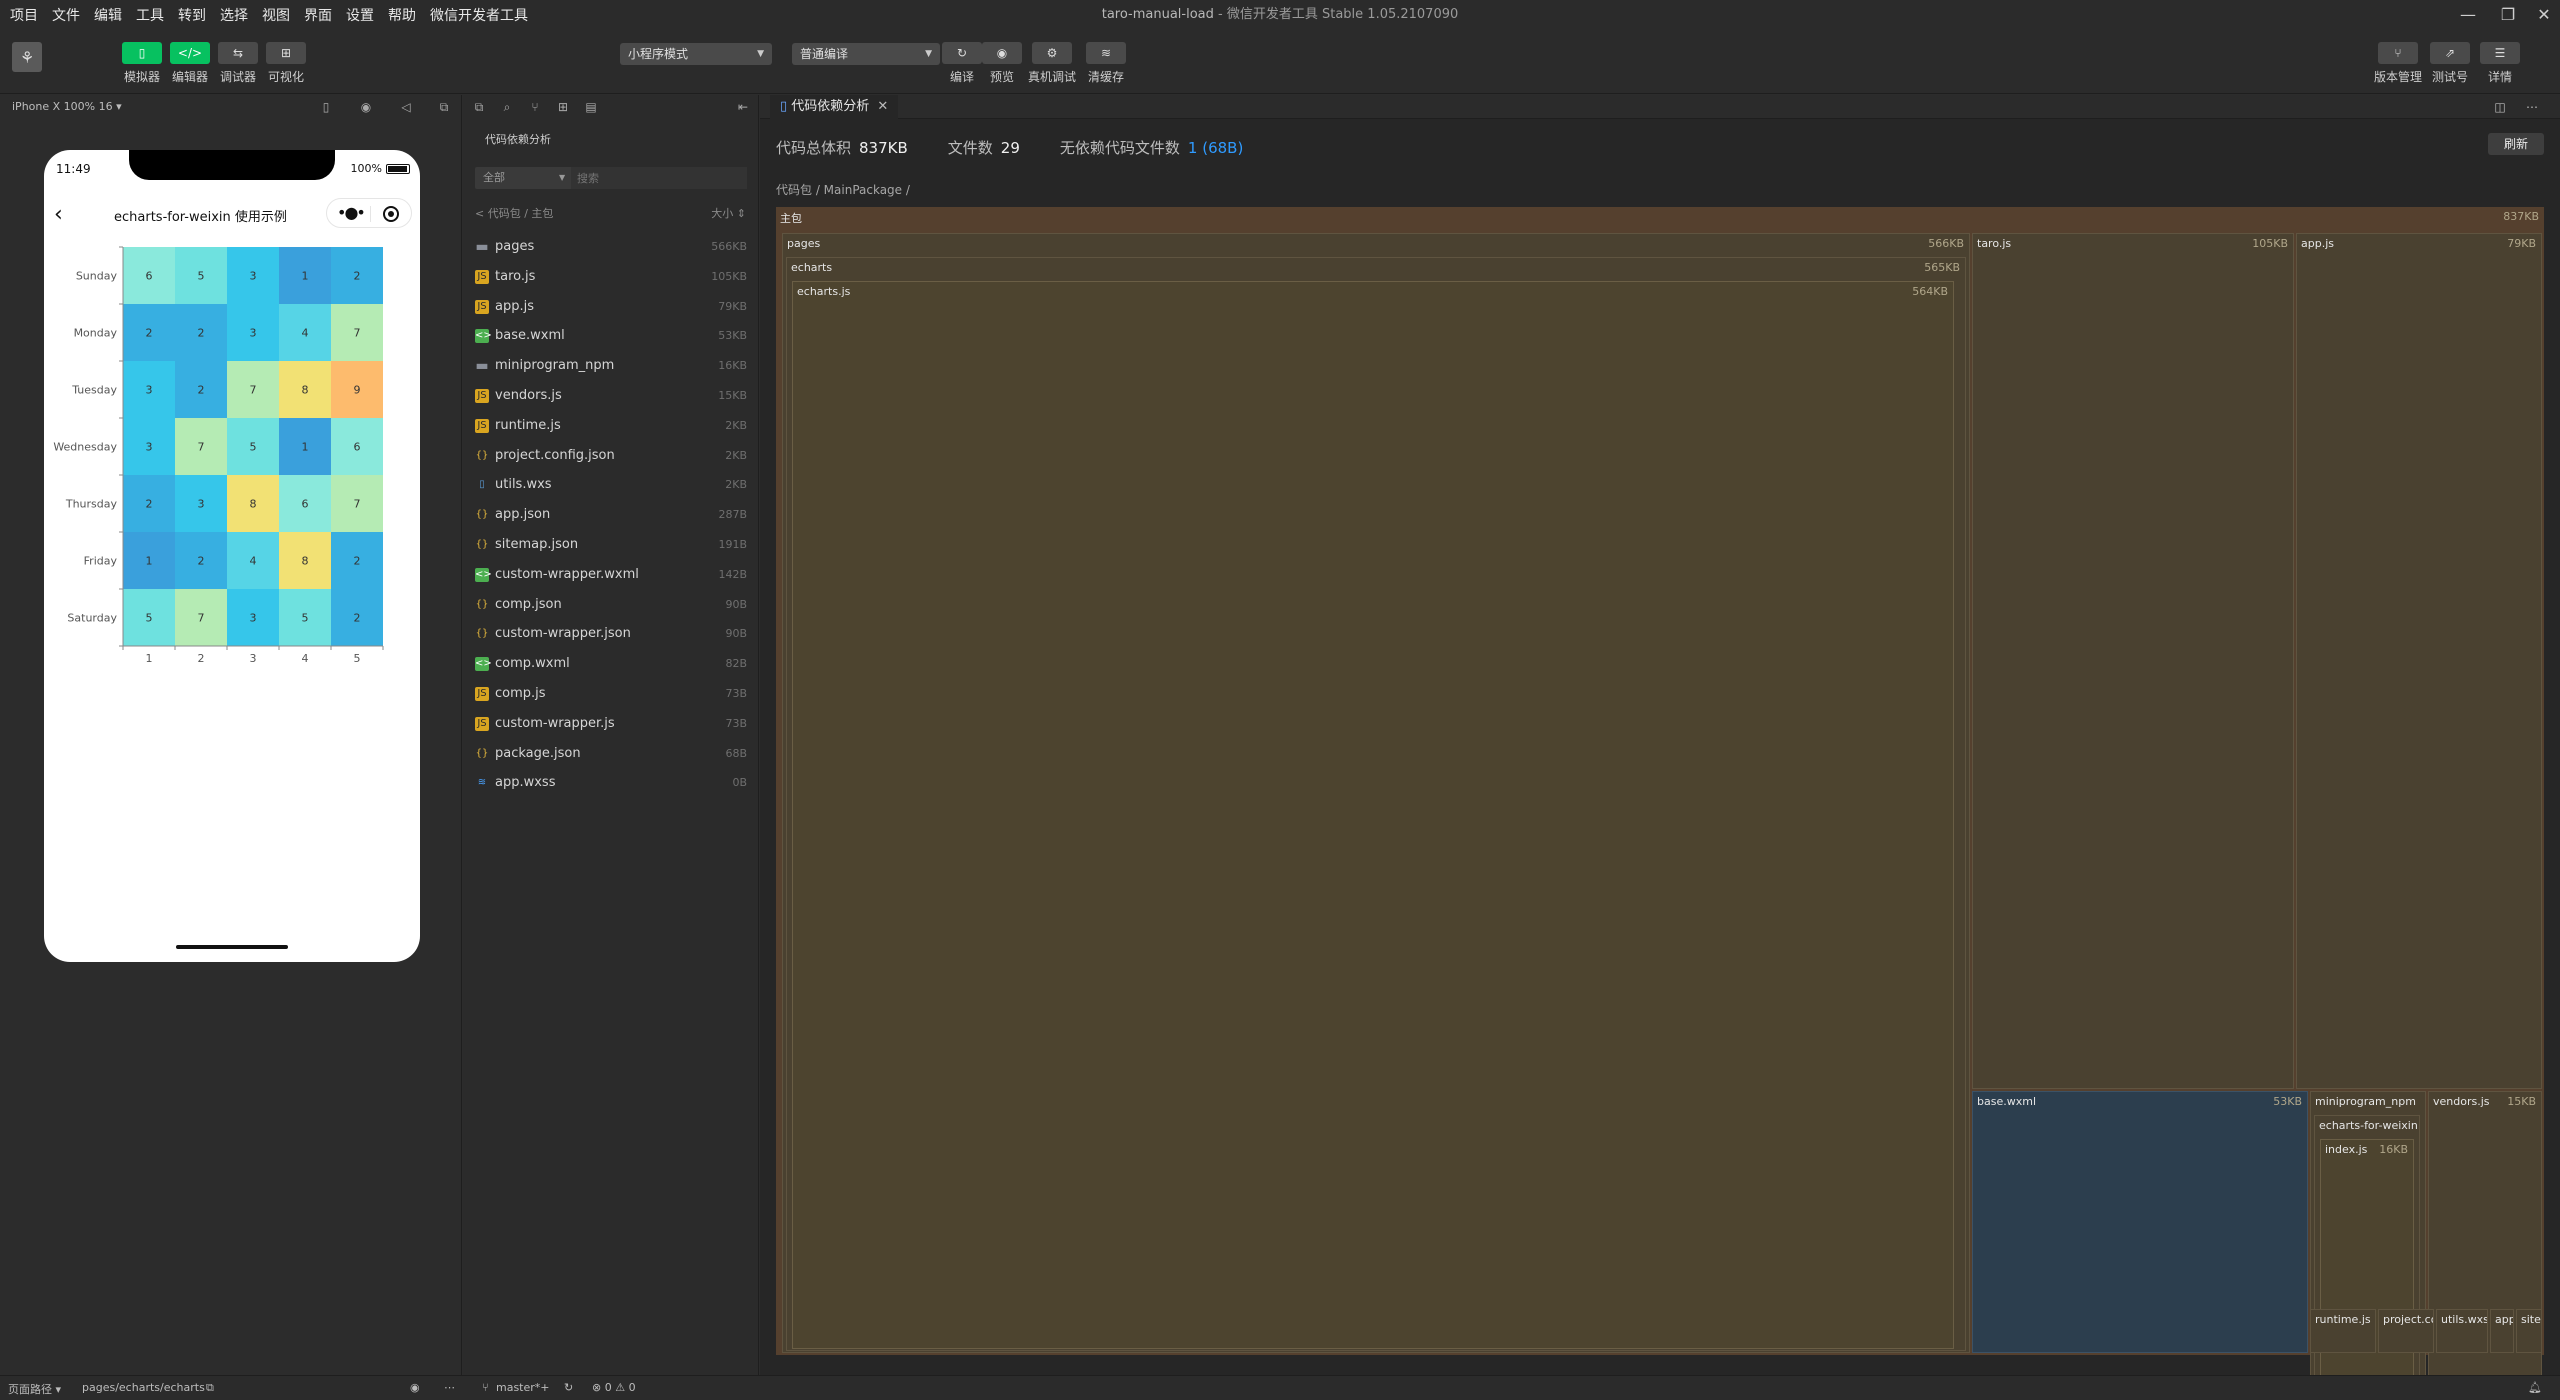  I want to click on package-breadcrumb: 代码包 / MainPackage /, so click(843, 189).